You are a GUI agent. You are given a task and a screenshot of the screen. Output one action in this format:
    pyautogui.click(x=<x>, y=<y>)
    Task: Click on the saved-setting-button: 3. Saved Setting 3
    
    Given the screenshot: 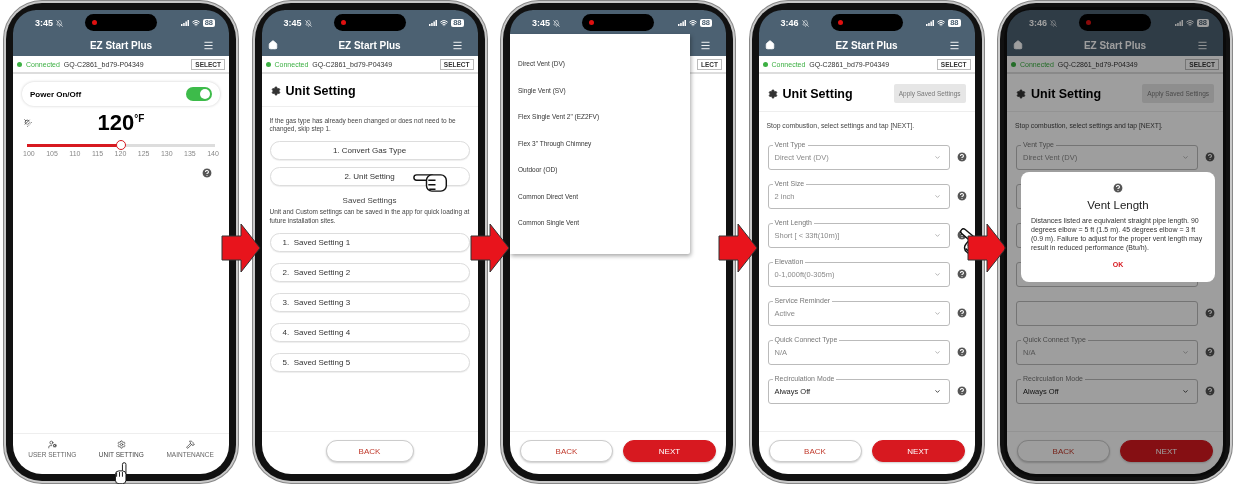 What is the action you would take?
    pyautogui.click(x=369, y=303)
    